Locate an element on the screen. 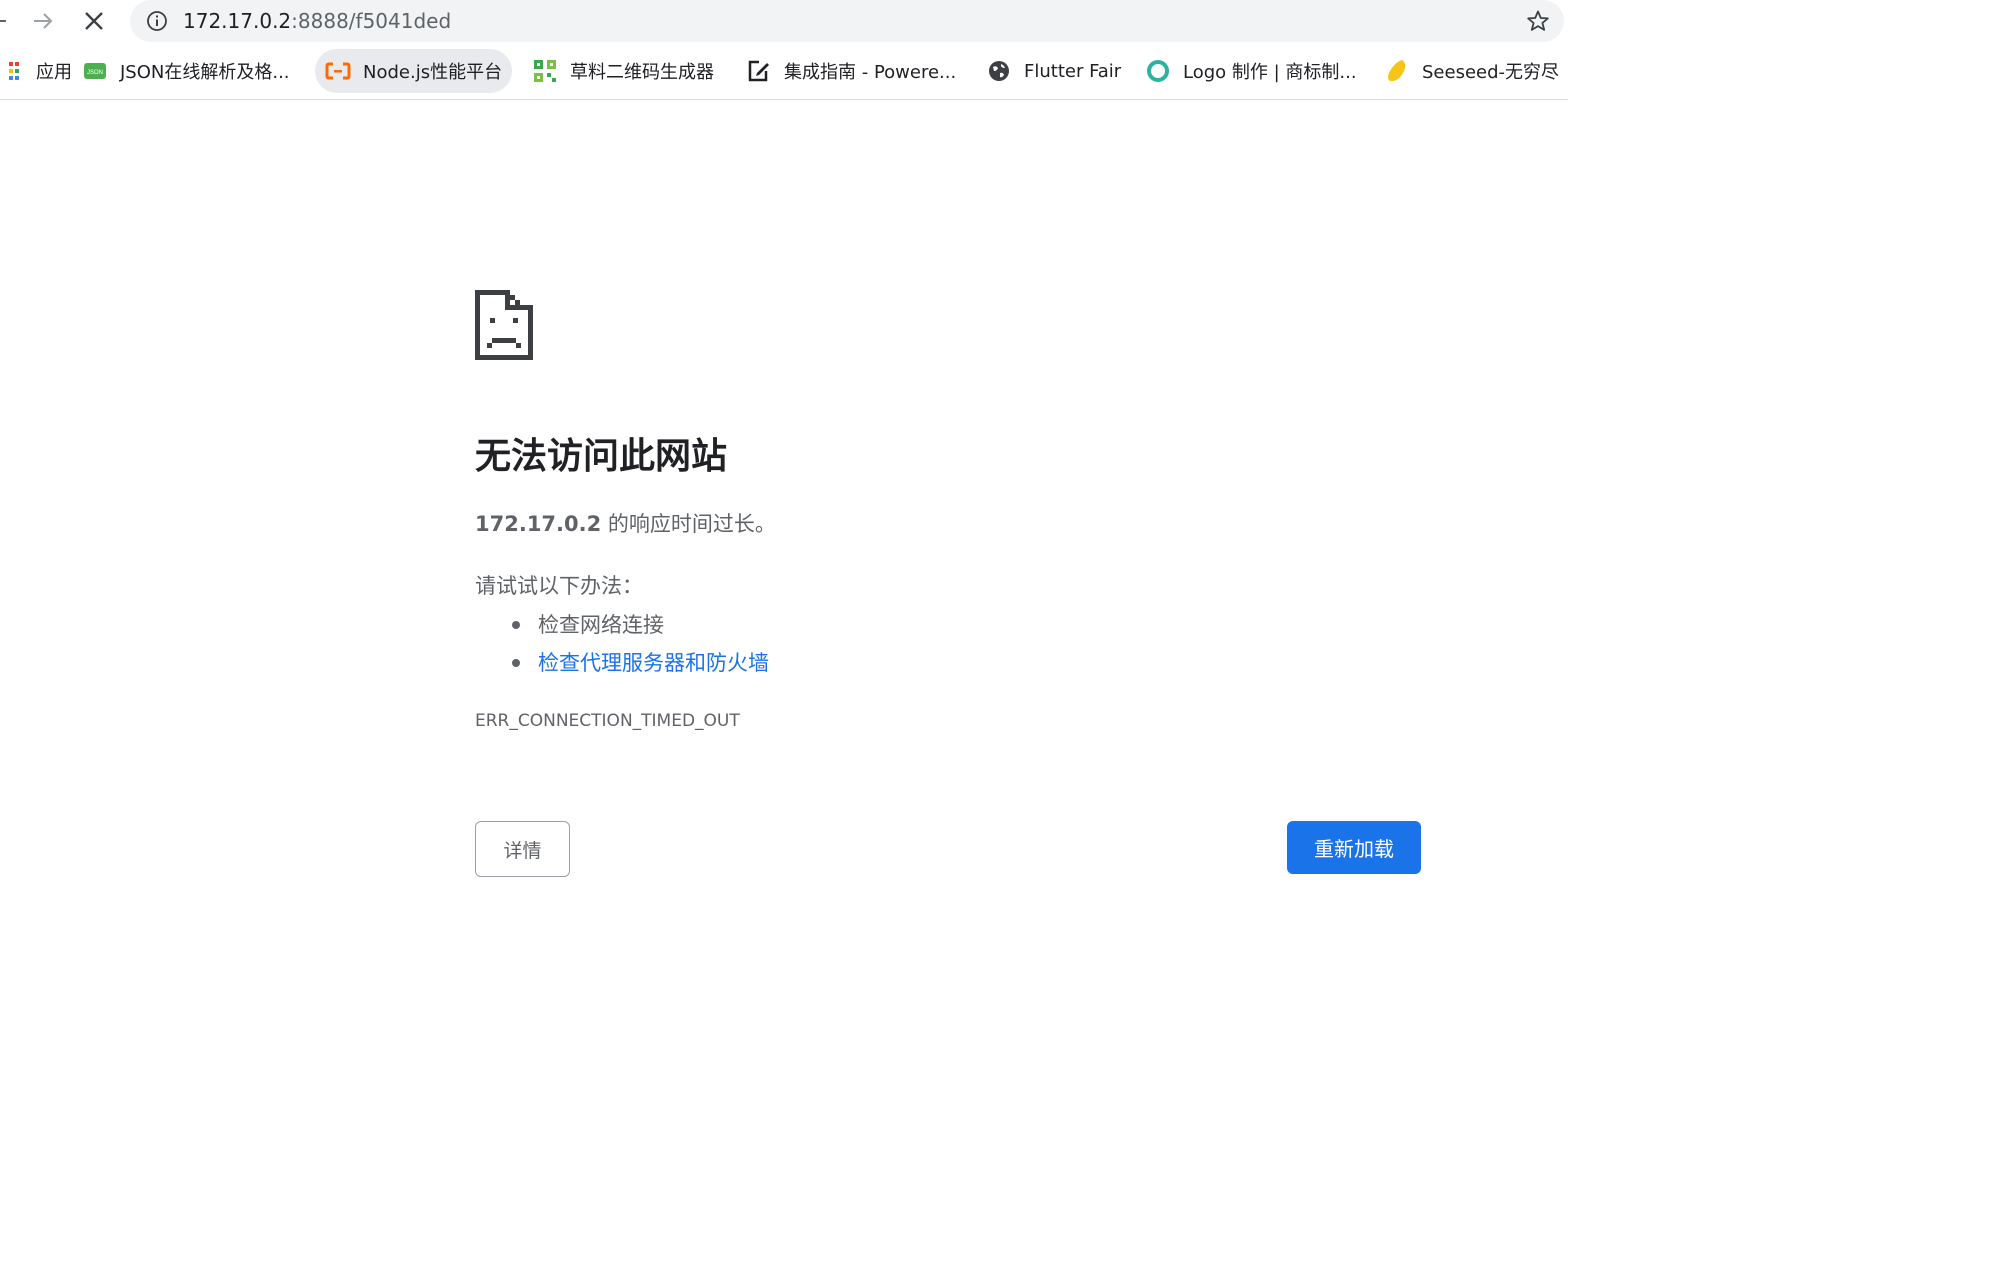  suggestion-label: 检查网络连接 is located at coordinates (601, 625).